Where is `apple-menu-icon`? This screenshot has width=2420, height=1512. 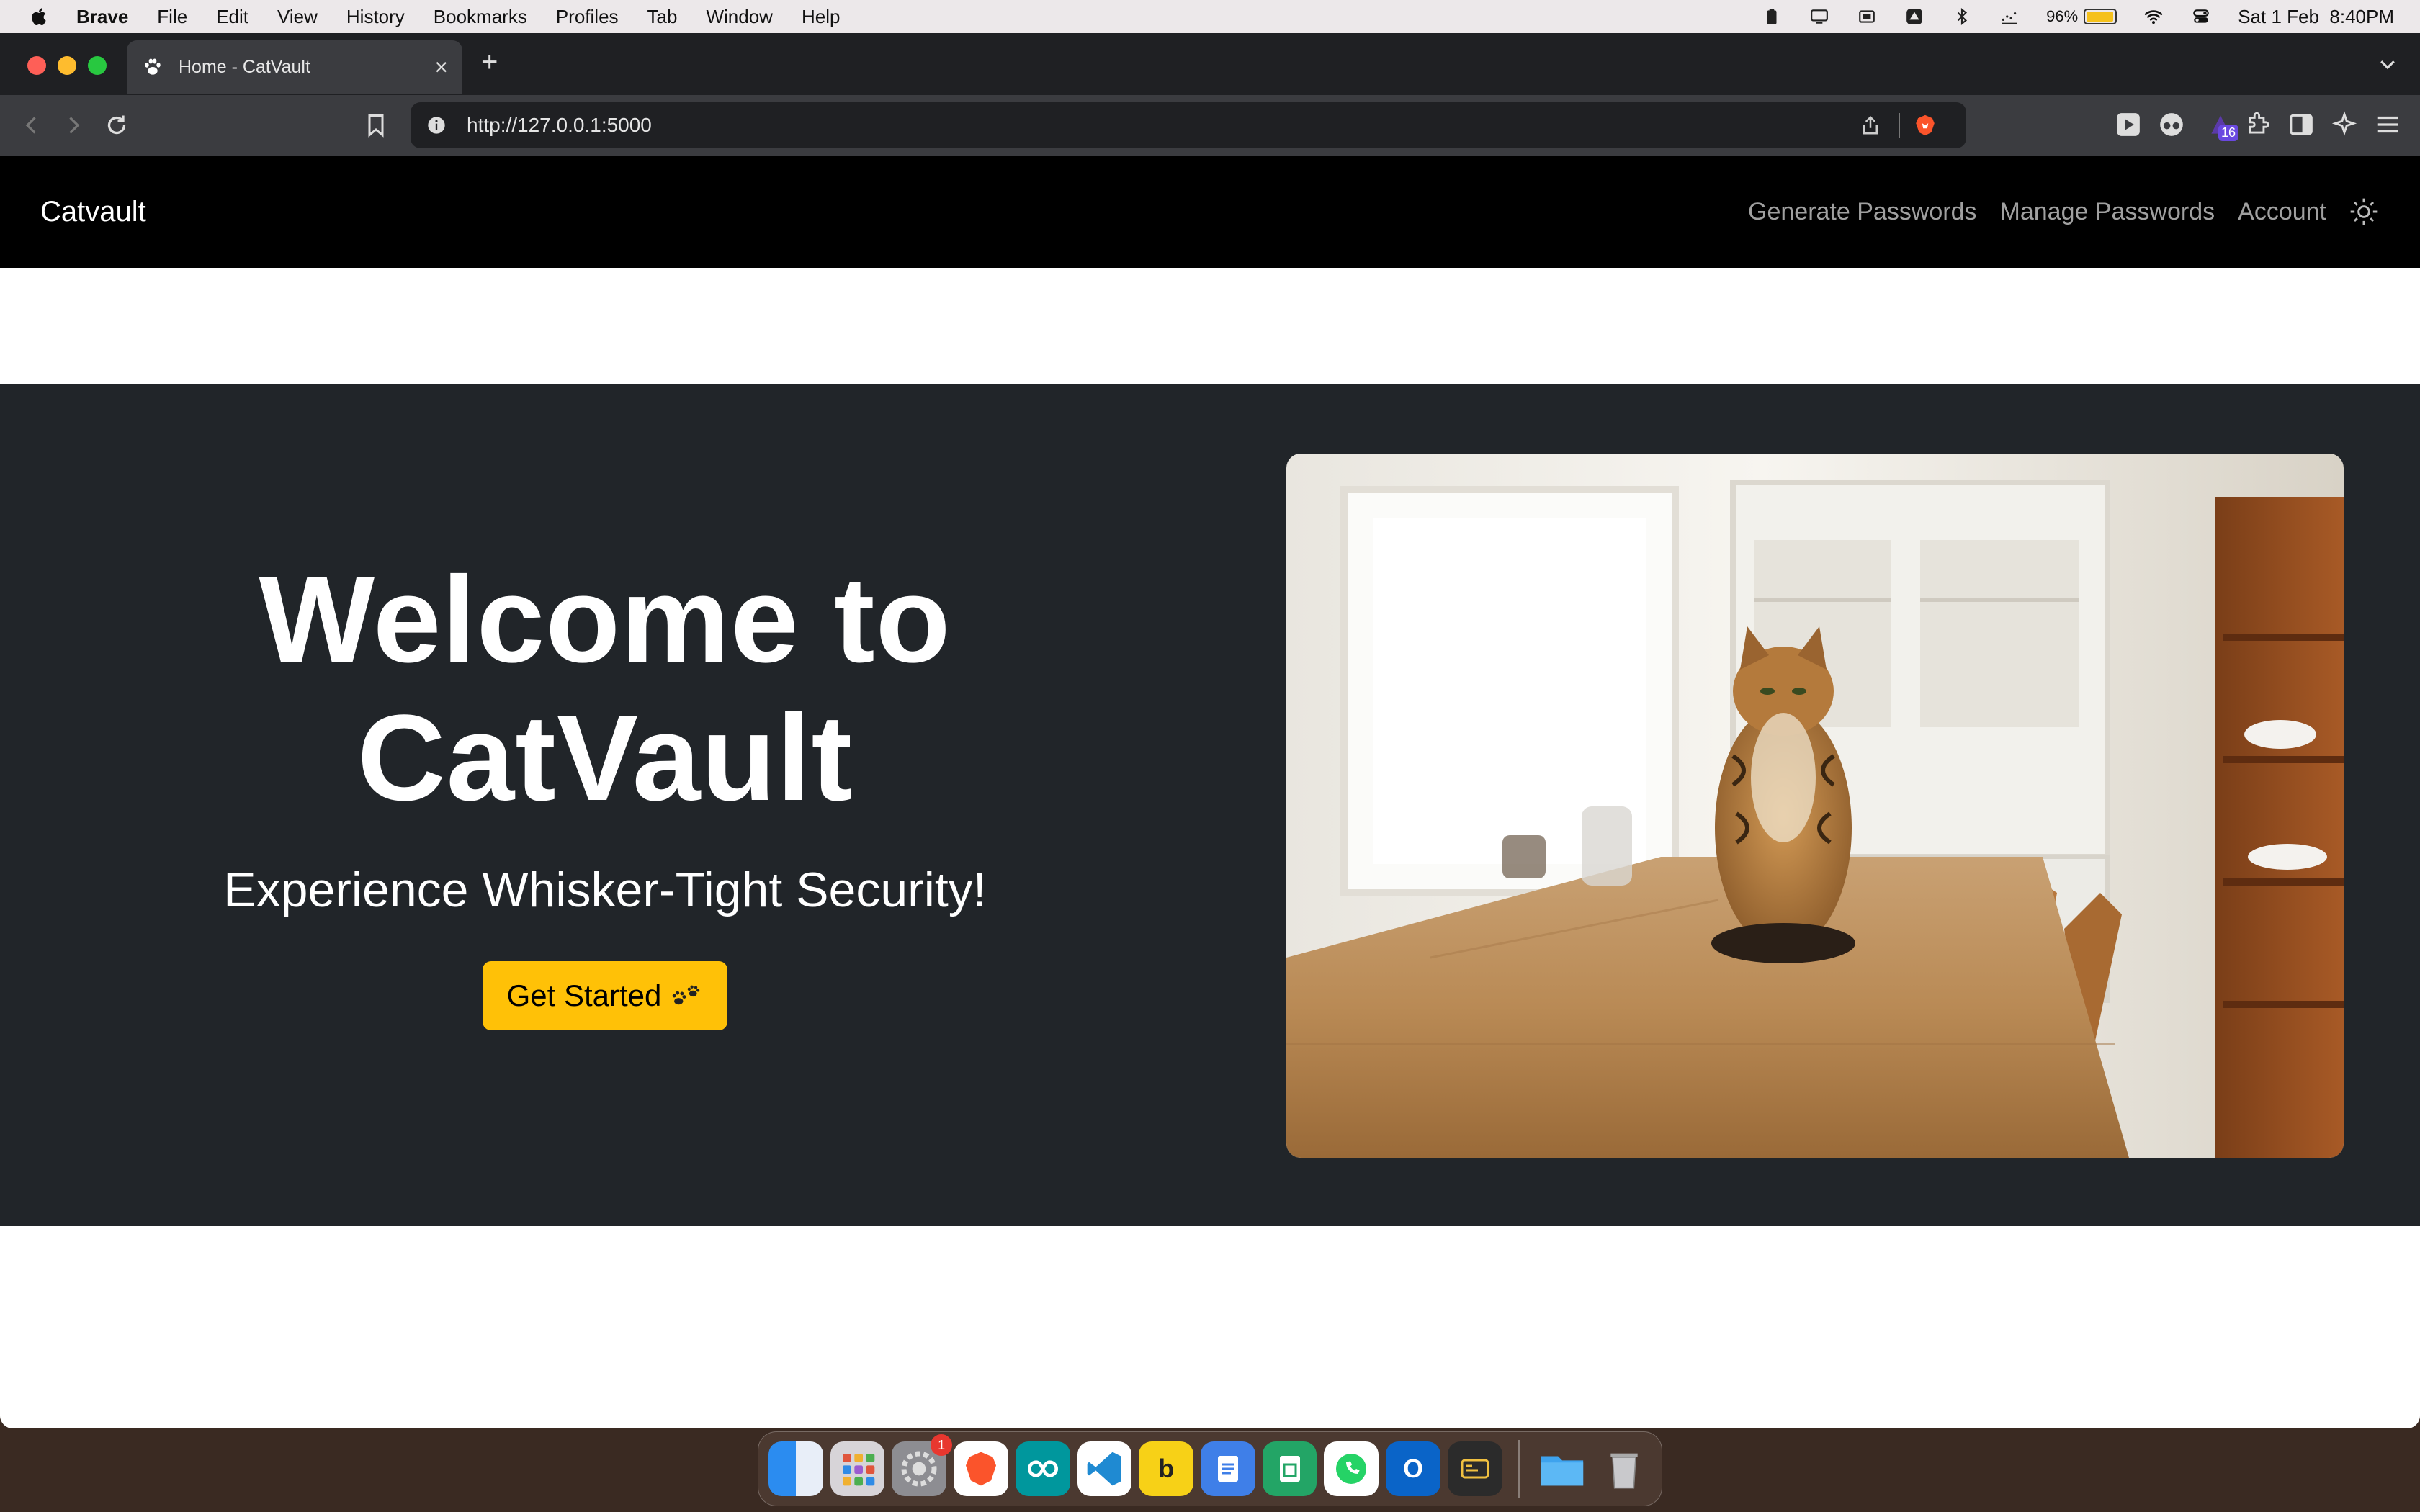
apple-menu-icon is located at coordinates (39, 16).